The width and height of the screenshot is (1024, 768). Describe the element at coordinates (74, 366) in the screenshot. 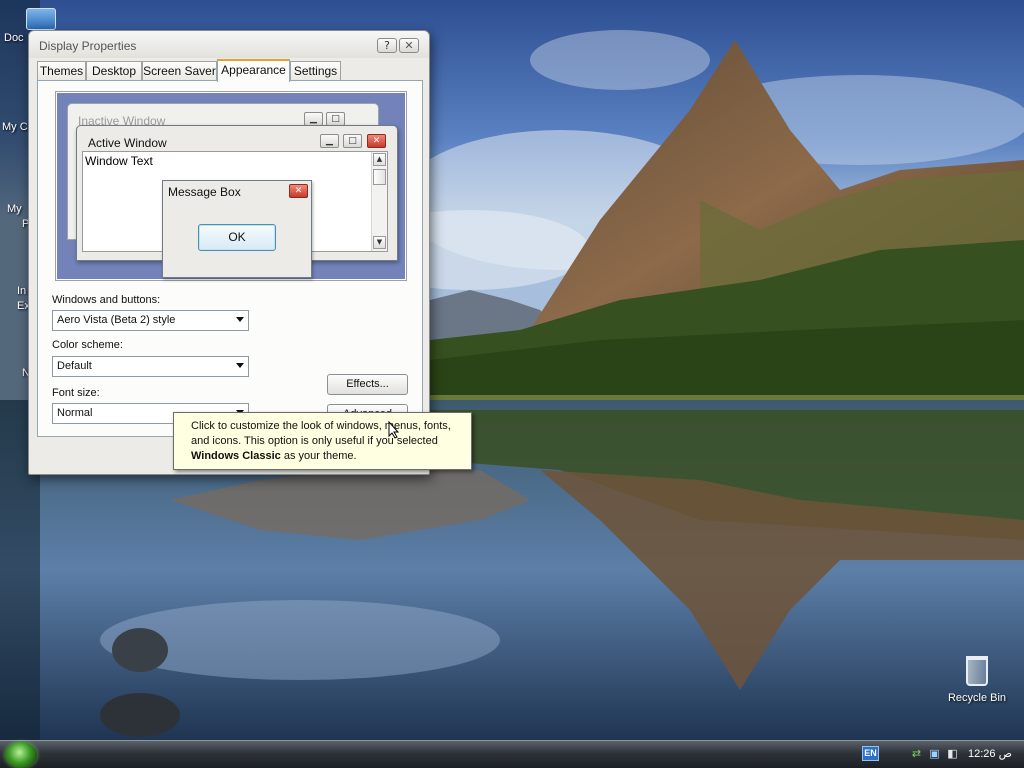

I see `color-scheme-value: Default` at that location.